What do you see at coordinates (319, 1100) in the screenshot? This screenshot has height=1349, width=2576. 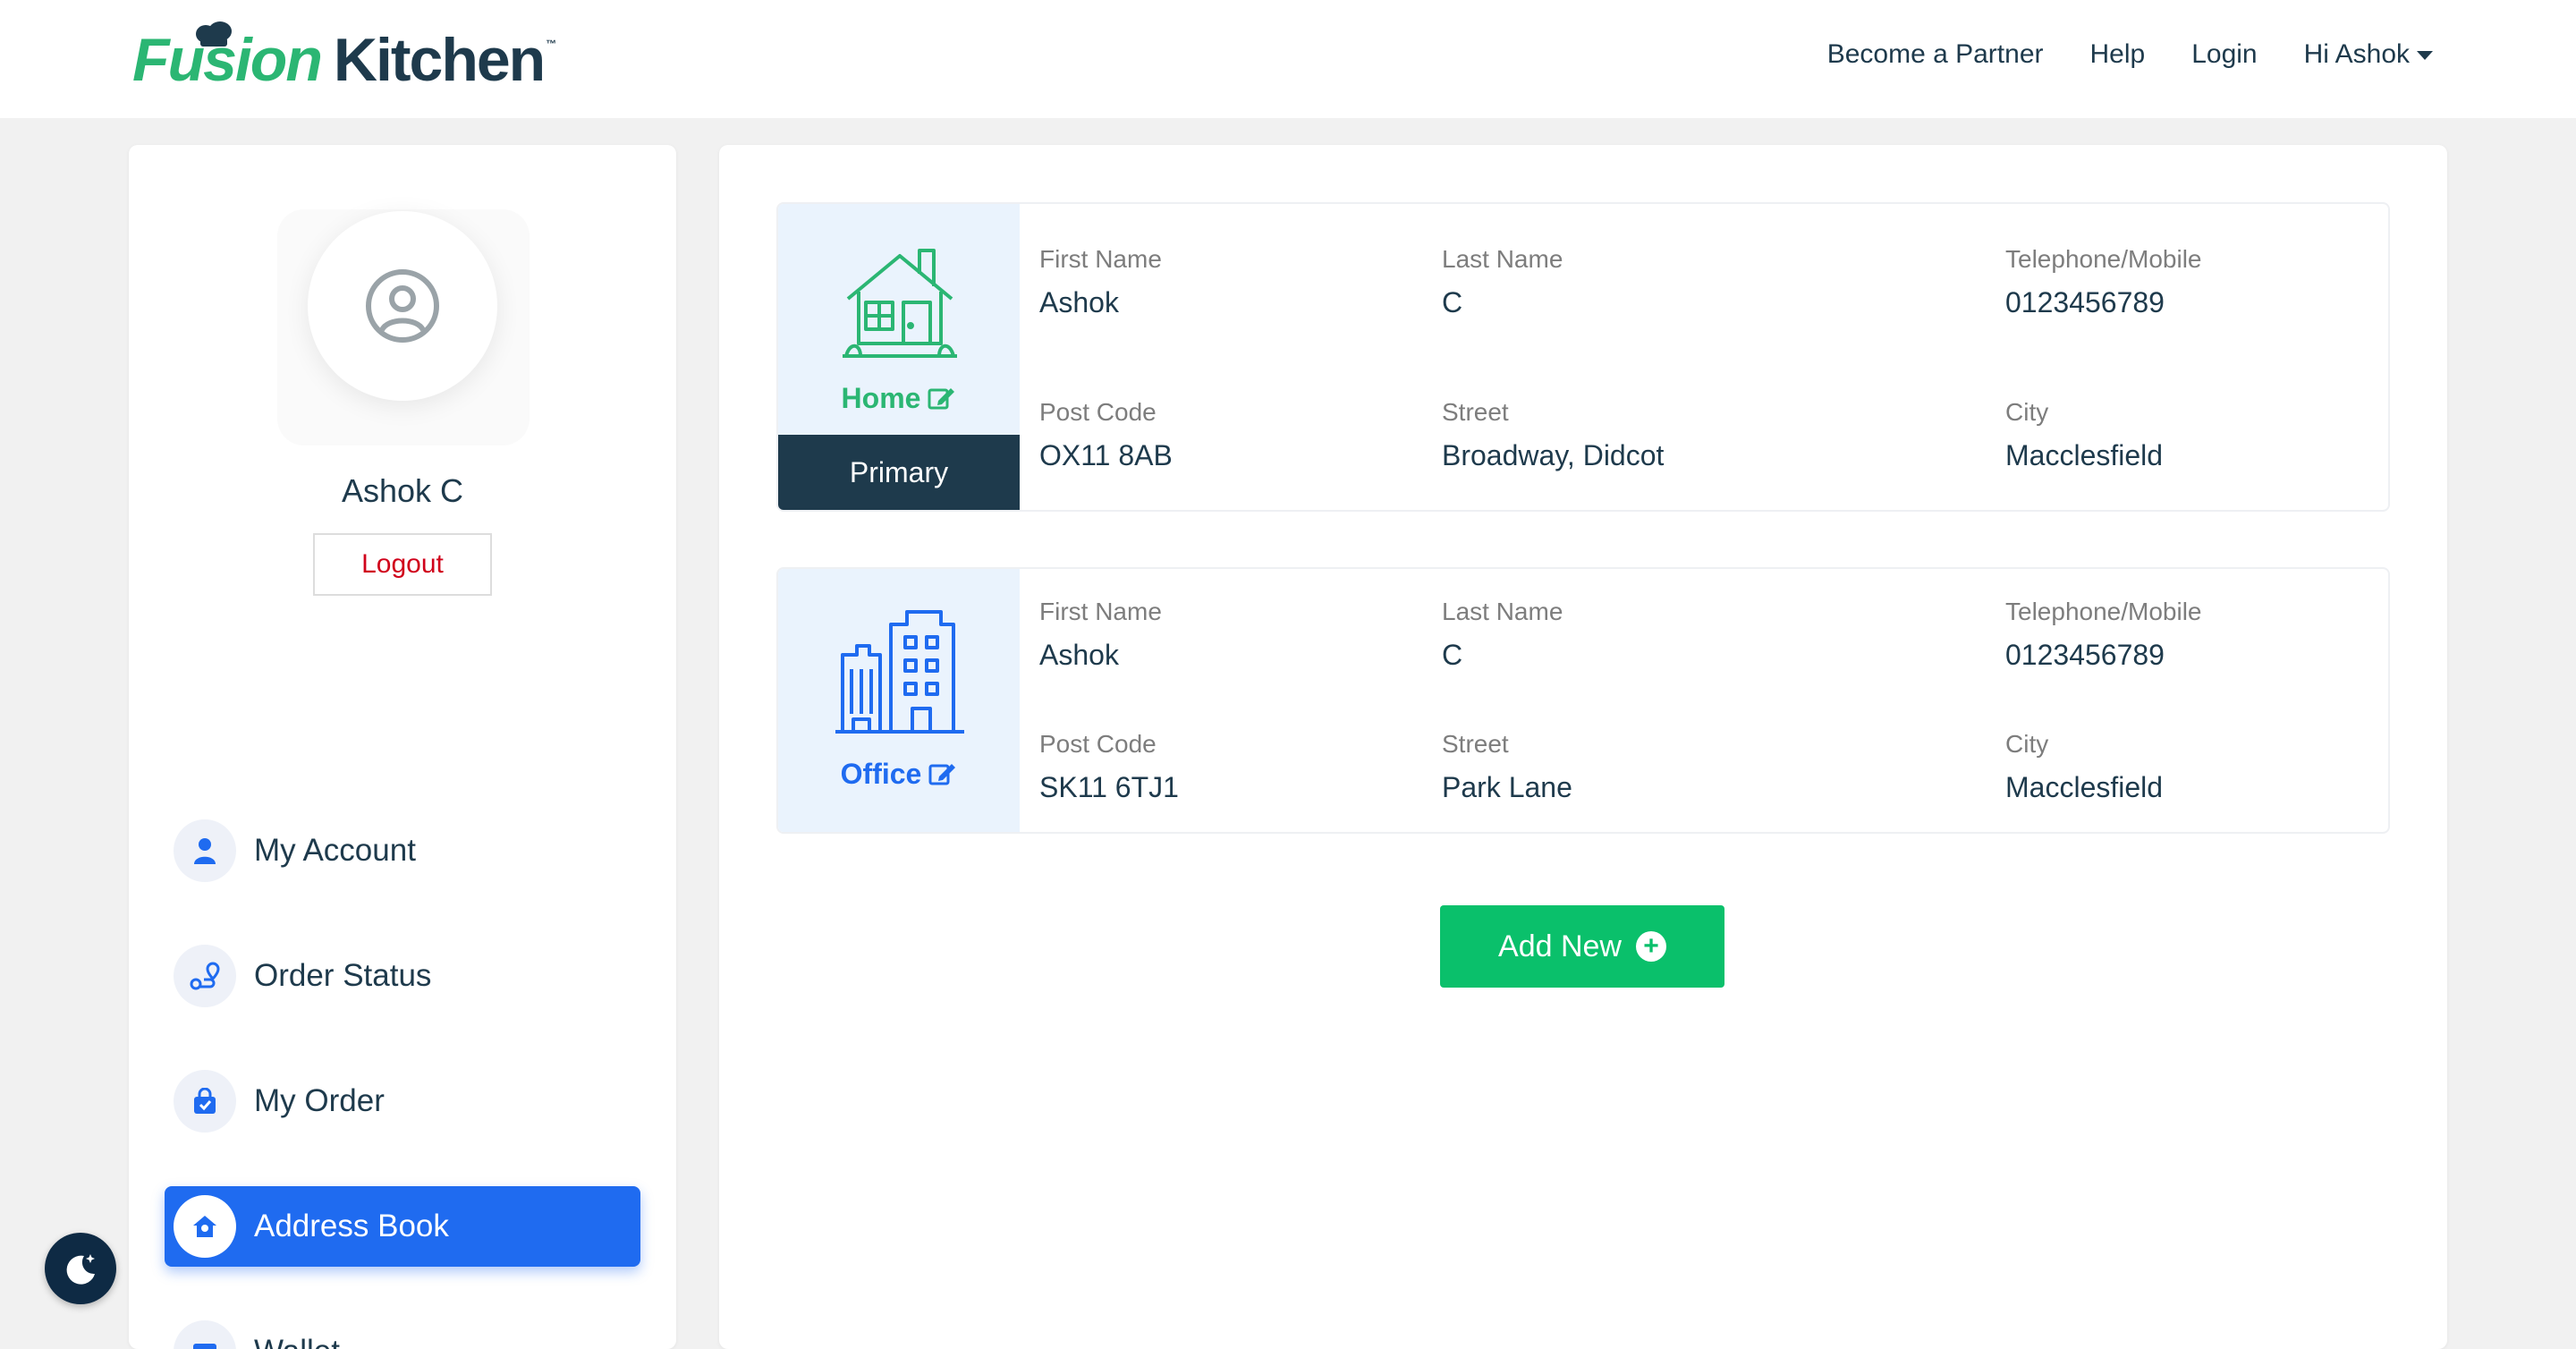 I see `sidebar-item-label: My Order` at bounding box center [319, 1100].